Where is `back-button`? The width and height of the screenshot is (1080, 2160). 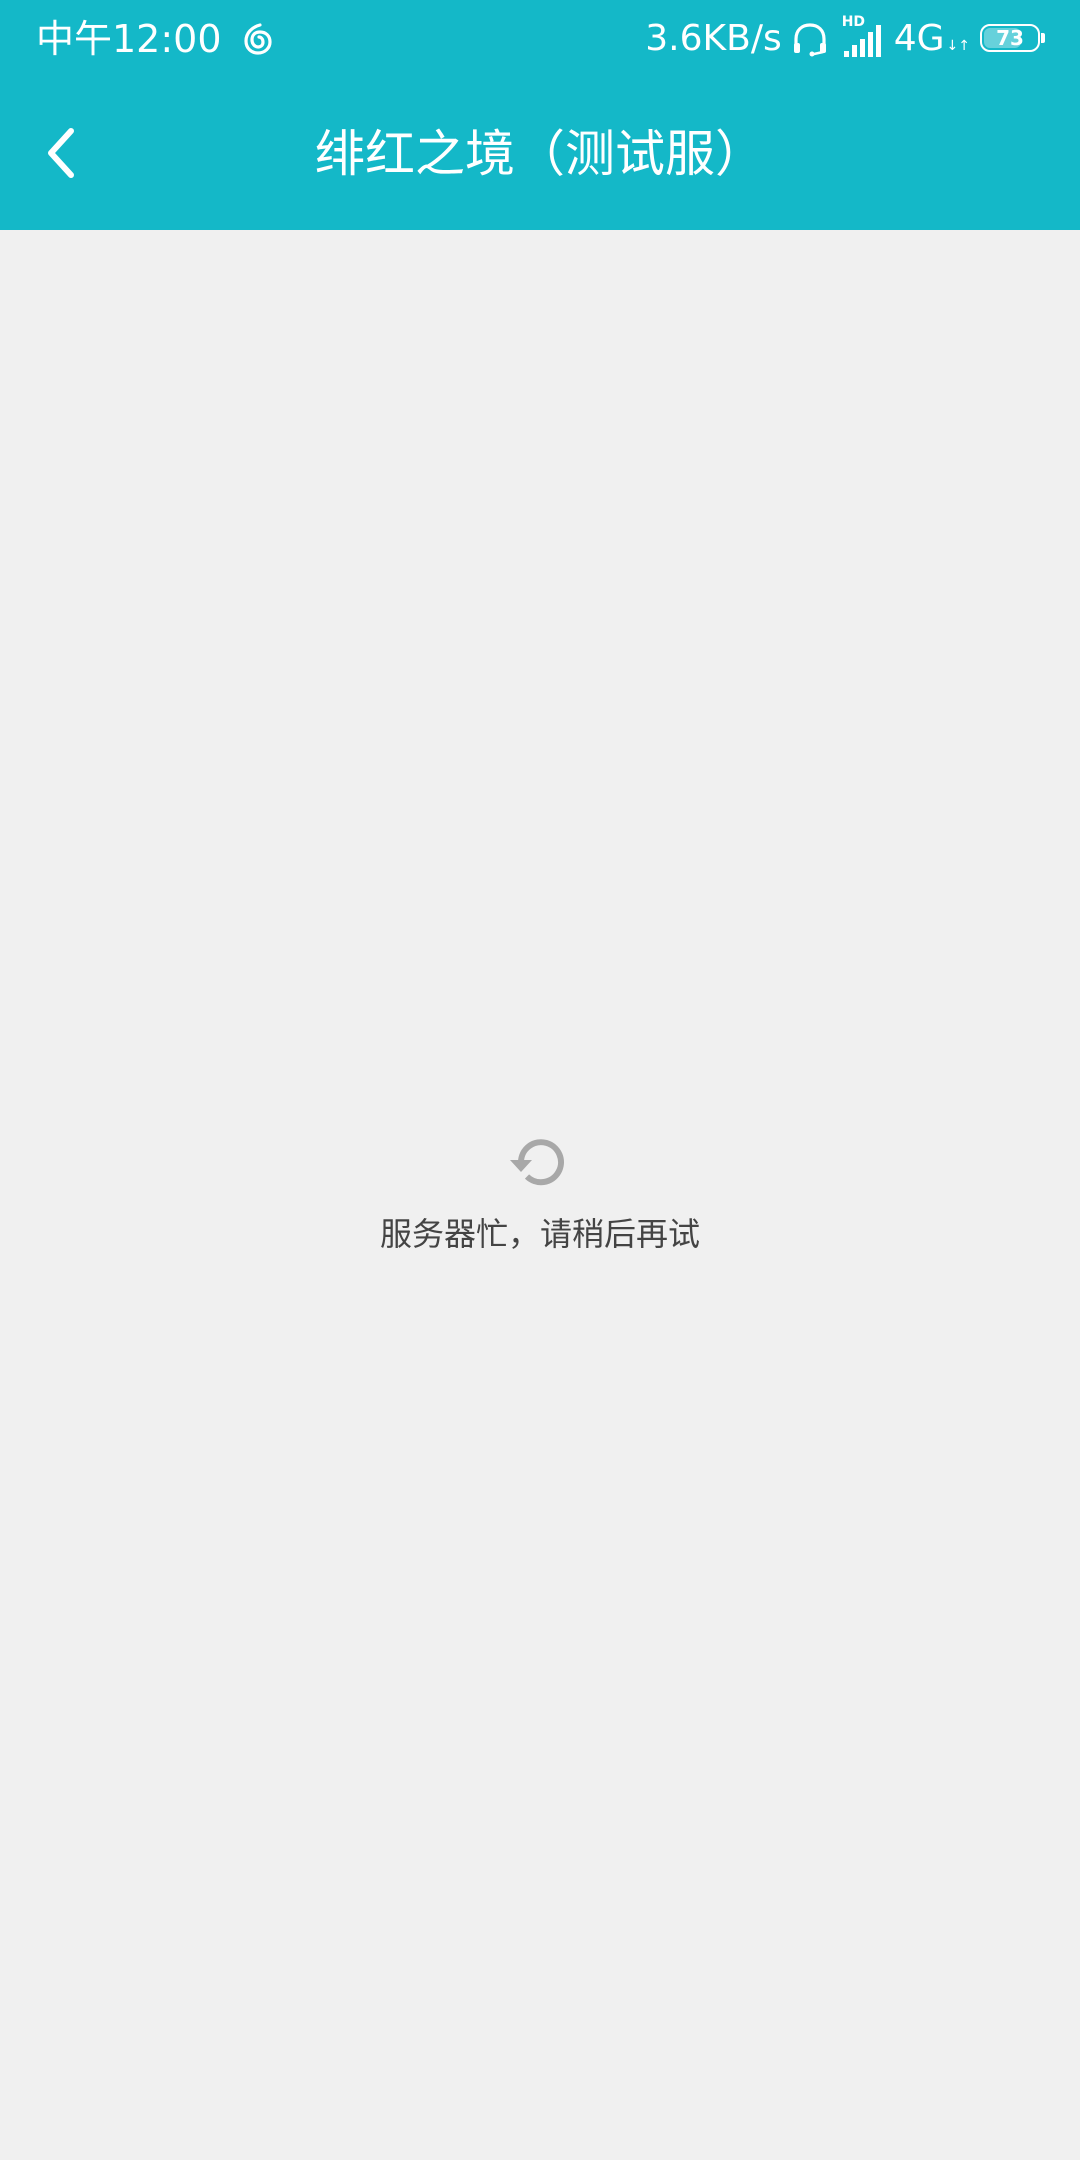 back-button is located at coordinates (61, 153).